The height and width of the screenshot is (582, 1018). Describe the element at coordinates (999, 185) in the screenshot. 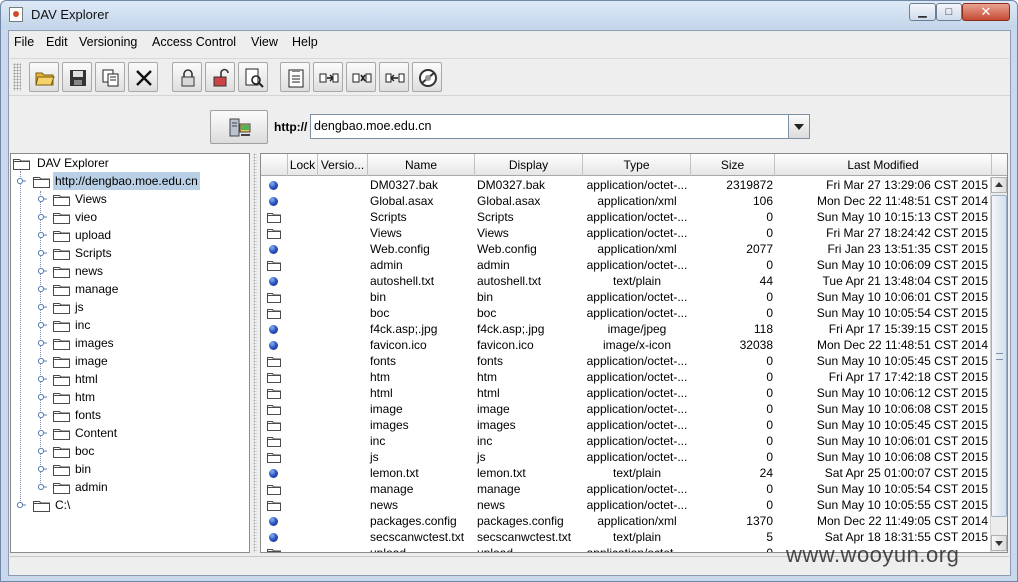

I see `scroll-up-arrow` at that location.